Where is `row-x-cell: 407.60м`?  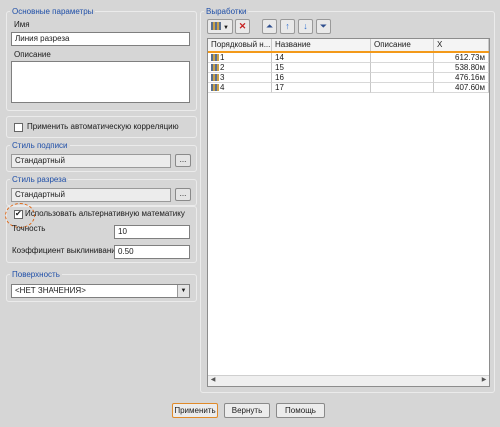
row-x-cell: 407.60м is located at coordinates (461, 88).